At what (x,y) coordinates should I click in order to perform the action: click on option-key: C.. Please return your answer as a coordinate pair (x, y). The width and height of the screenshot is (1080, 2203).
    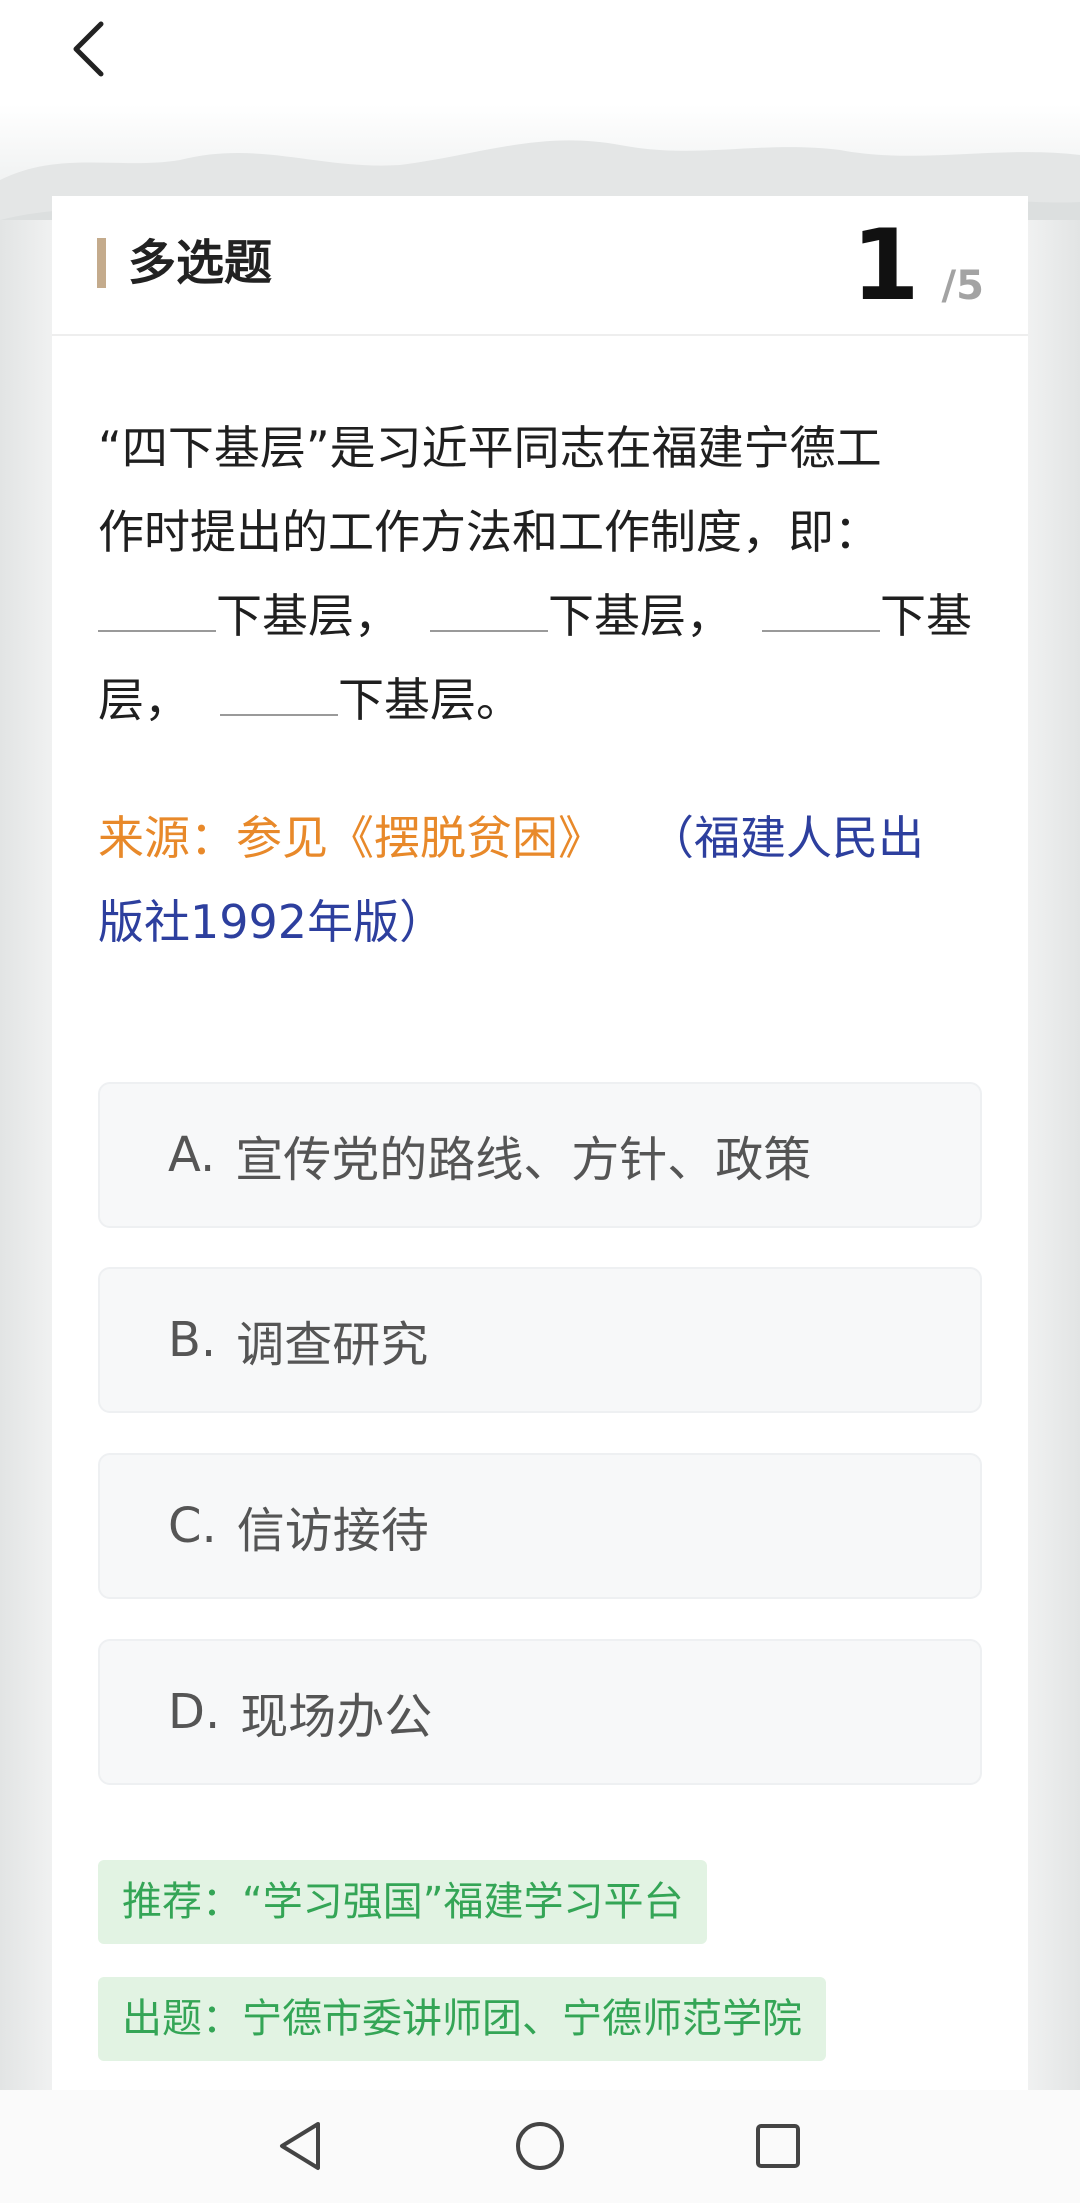
    Looking at the image, I should click on (192, 1526).